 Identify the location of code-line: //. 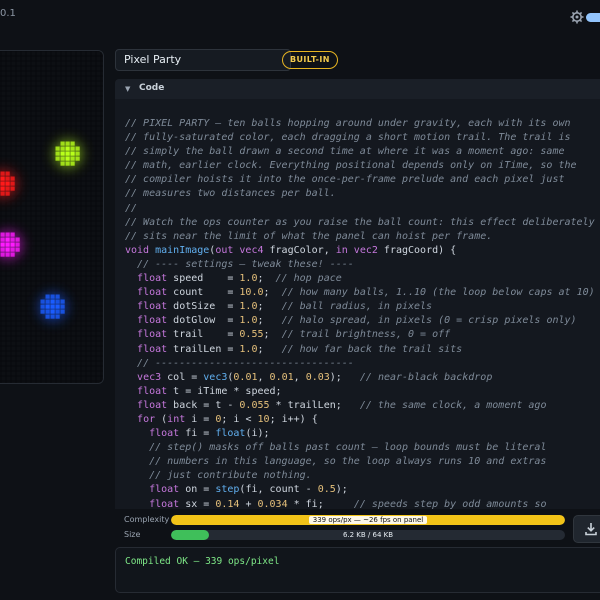
(131, 208).